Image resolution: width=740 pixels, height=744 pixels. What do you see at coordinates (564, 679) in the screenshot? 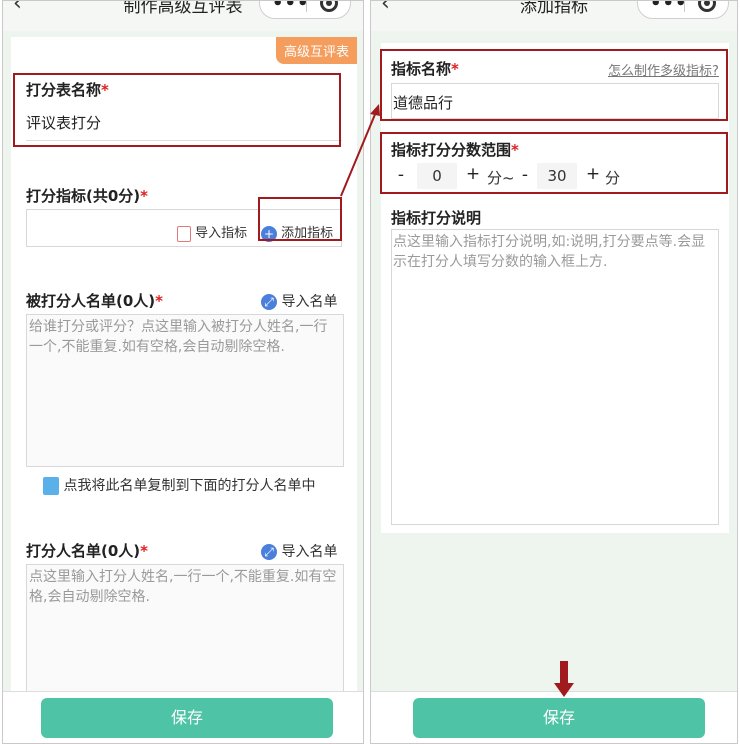
I see `down-arrow-icon` at bounding box center [564, 679].